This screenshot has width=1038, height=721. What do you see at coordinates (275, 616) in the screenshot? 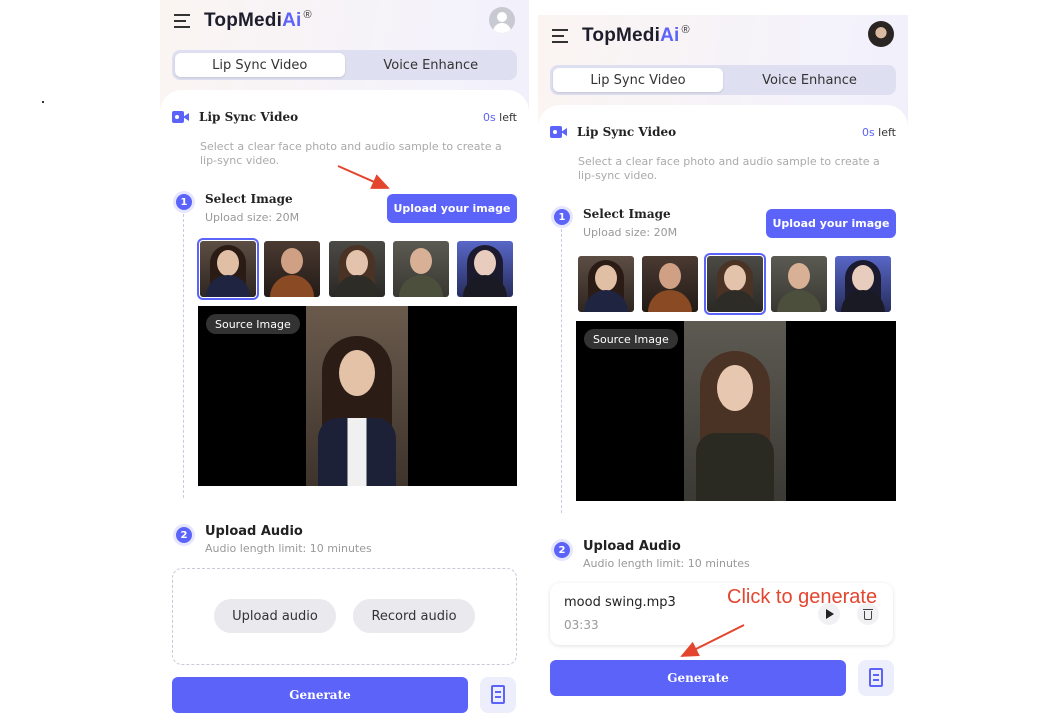
I see `upload-audio-button: Upload audio` at bounding box center [275, 616].